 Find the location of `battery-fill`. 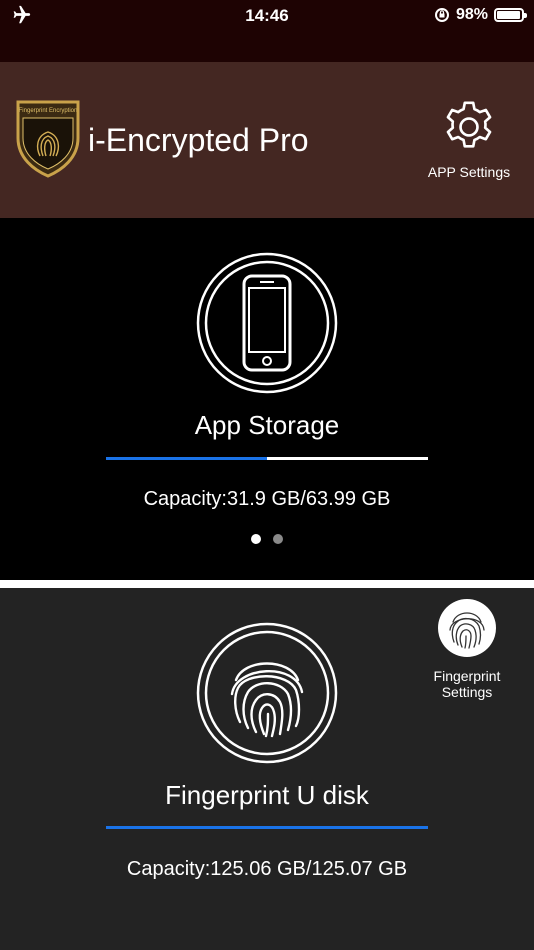

battery-fill is located at coordinates (509, 15).